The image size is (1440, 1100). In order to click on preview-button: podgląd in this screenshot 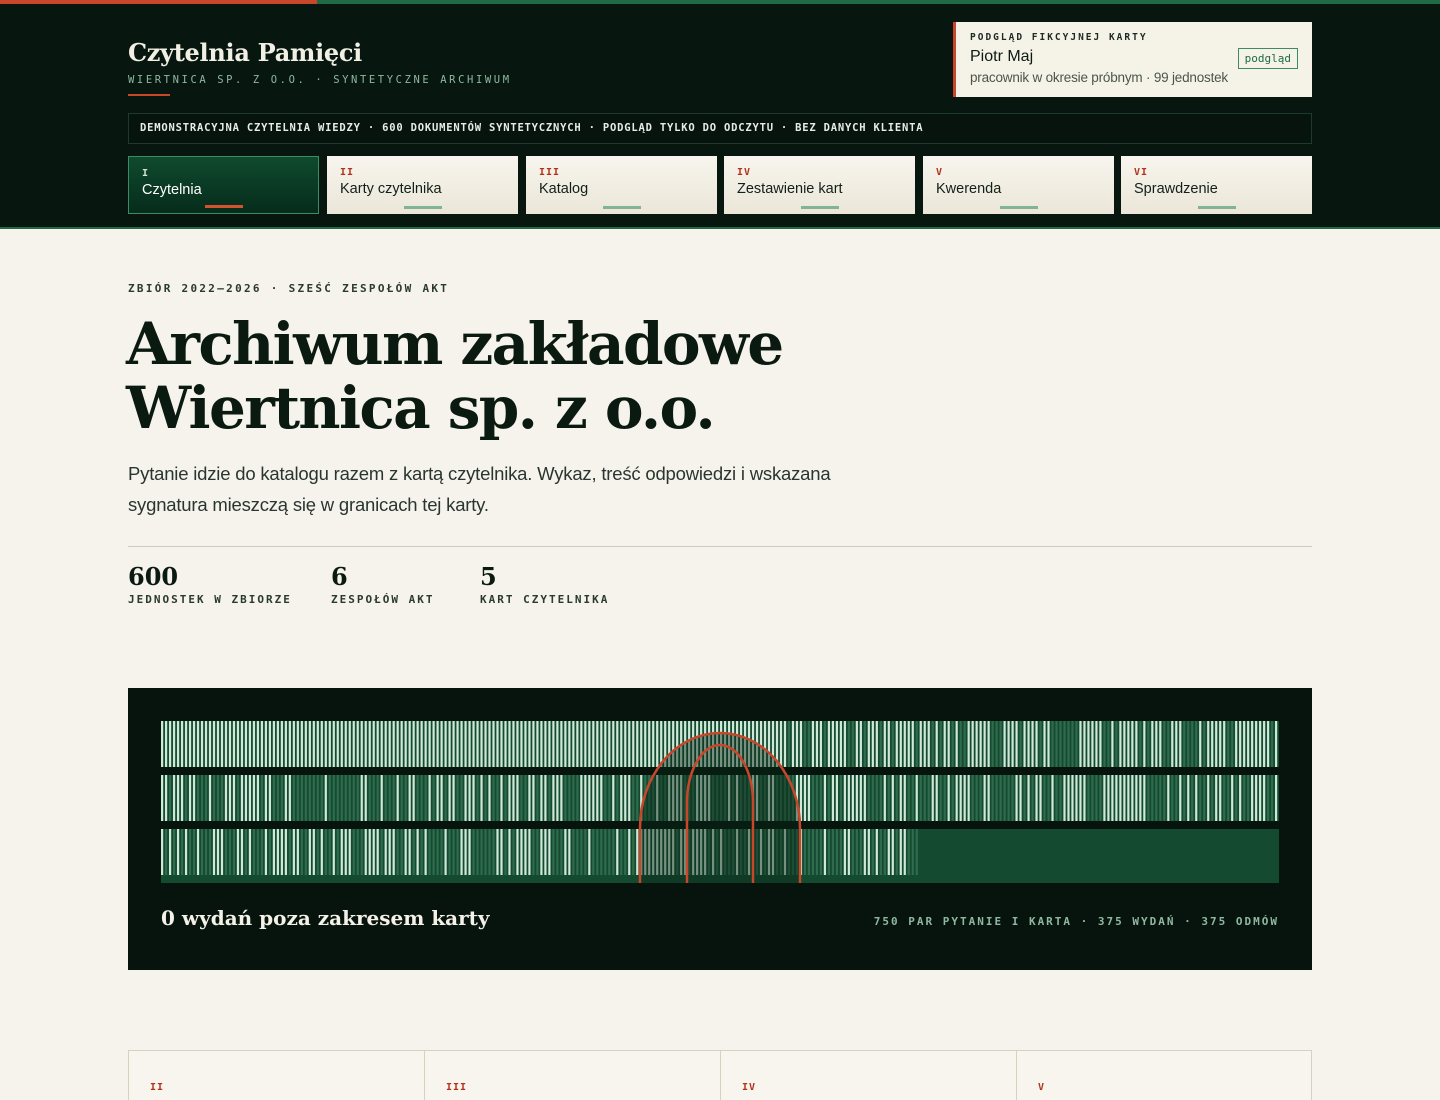, I will do `click(1267, 58)`.